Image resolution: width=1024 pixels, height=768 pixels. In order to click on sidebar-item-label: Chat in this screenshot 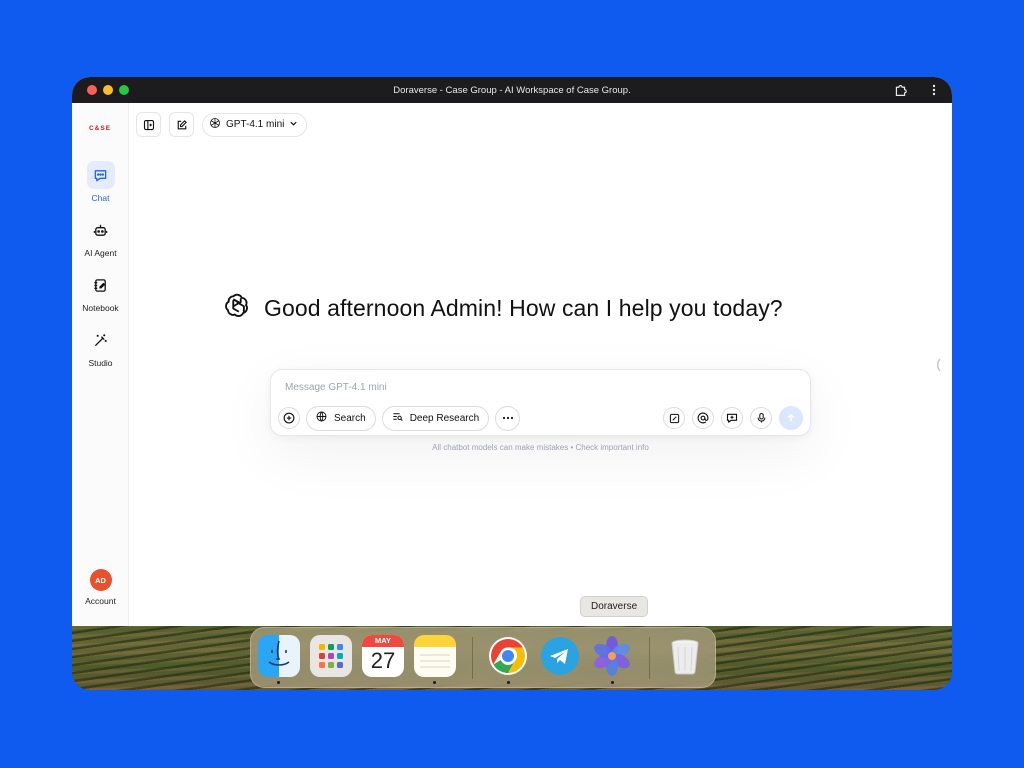, I will do `click(100, 198)`.